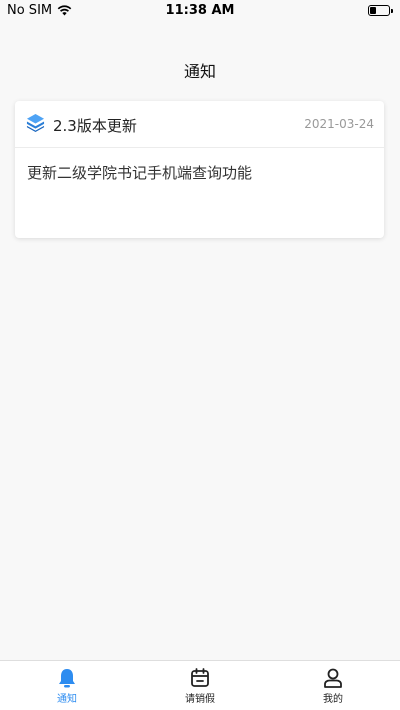  Describe the element at coordinates (200, 677) in the screenshot. I see `calendar-icon` at that location.